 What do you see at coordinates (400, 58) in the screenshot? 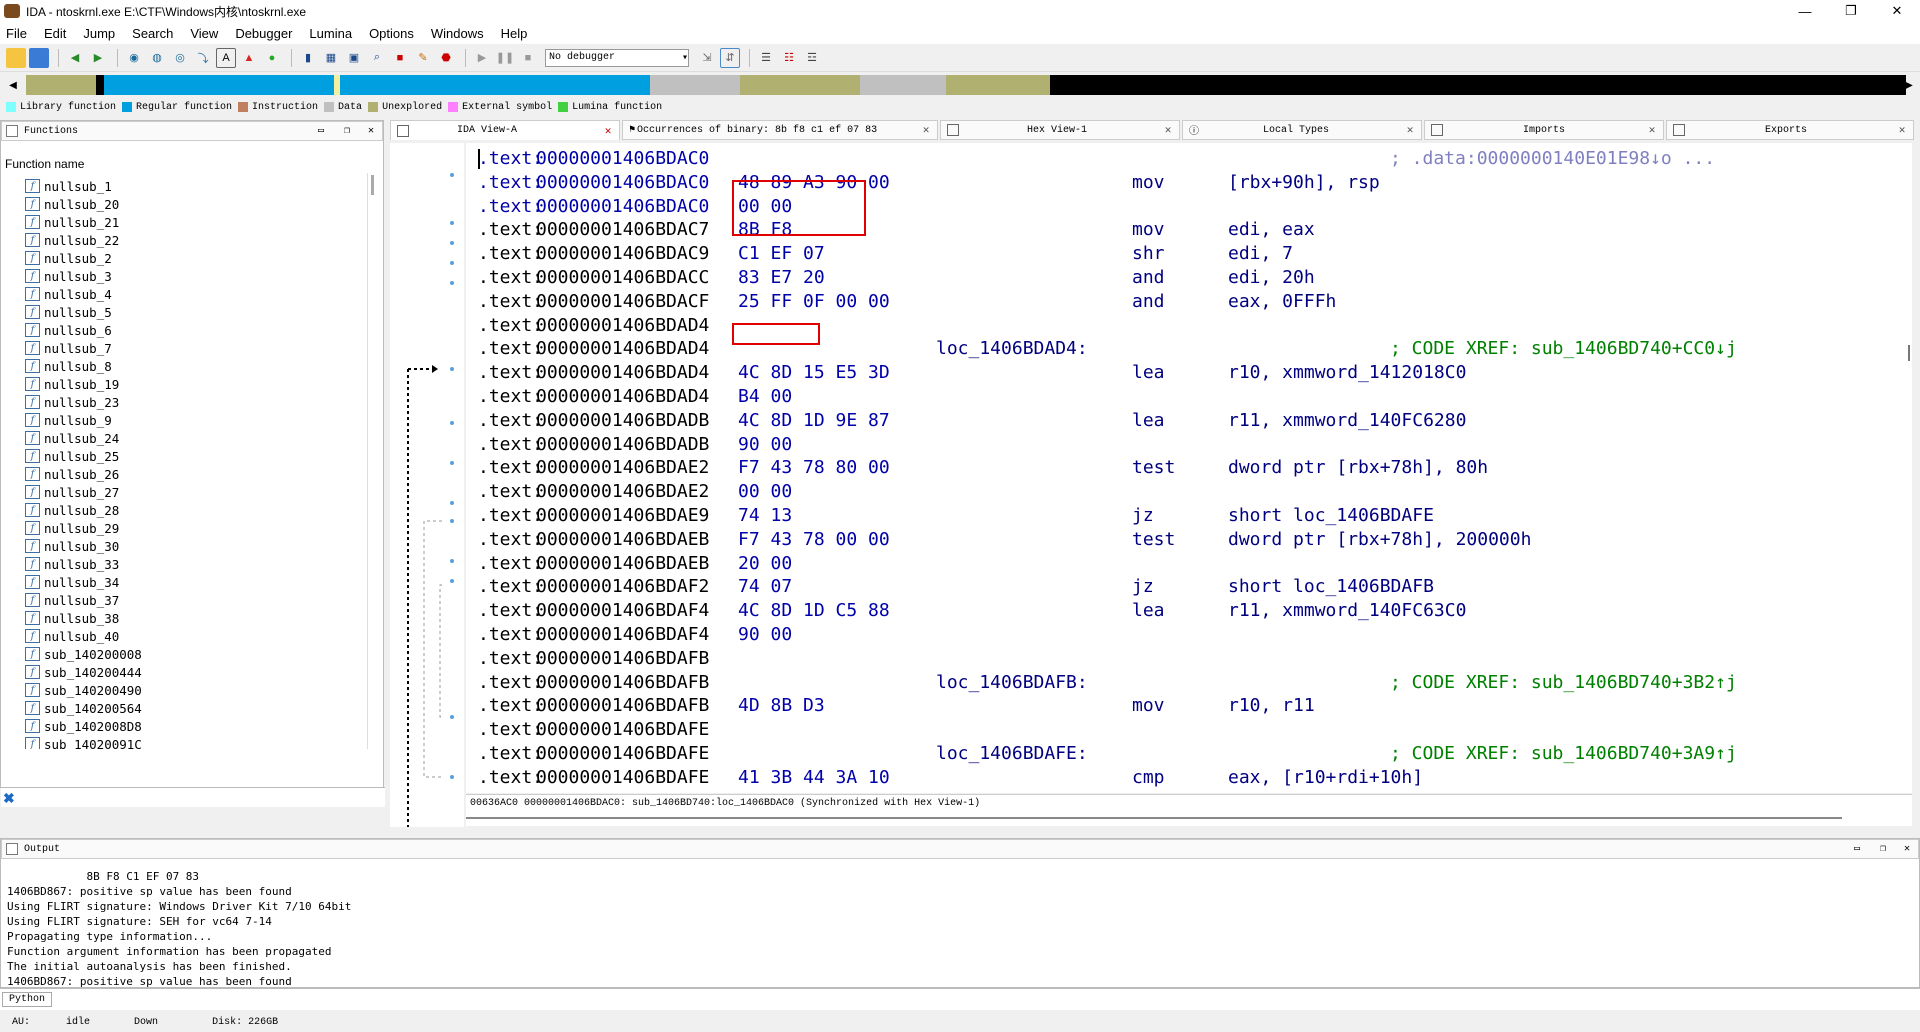
I see `breakpoint-icon: ■` at bounding box center [400, 58].